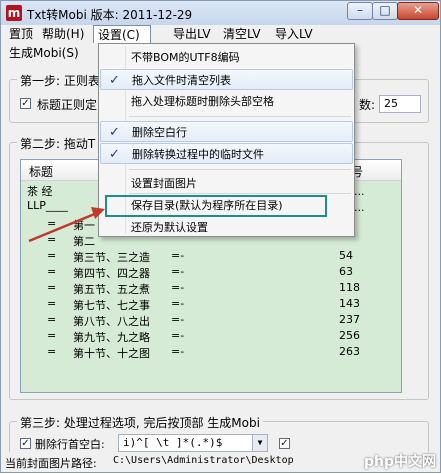  Describe the element at coordinates (140, 422) in the screenshot. I see `step3-title: 第三步: 处理过程选项, 完后按顶部 生成Mobi` at that location.